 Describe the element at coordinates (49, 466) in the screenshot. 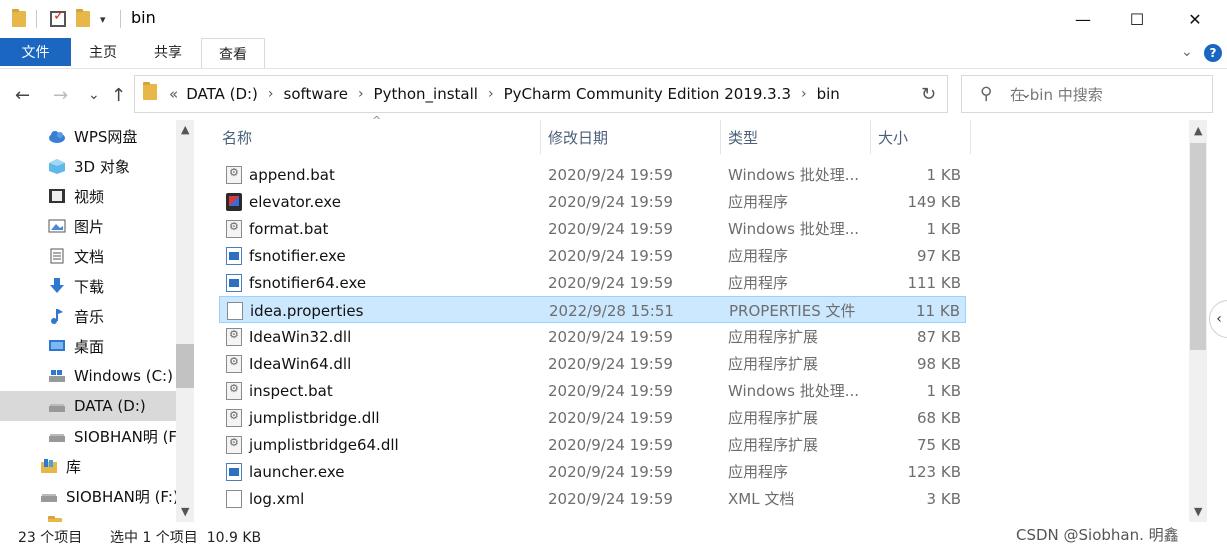

I see `library-icon` at that location.